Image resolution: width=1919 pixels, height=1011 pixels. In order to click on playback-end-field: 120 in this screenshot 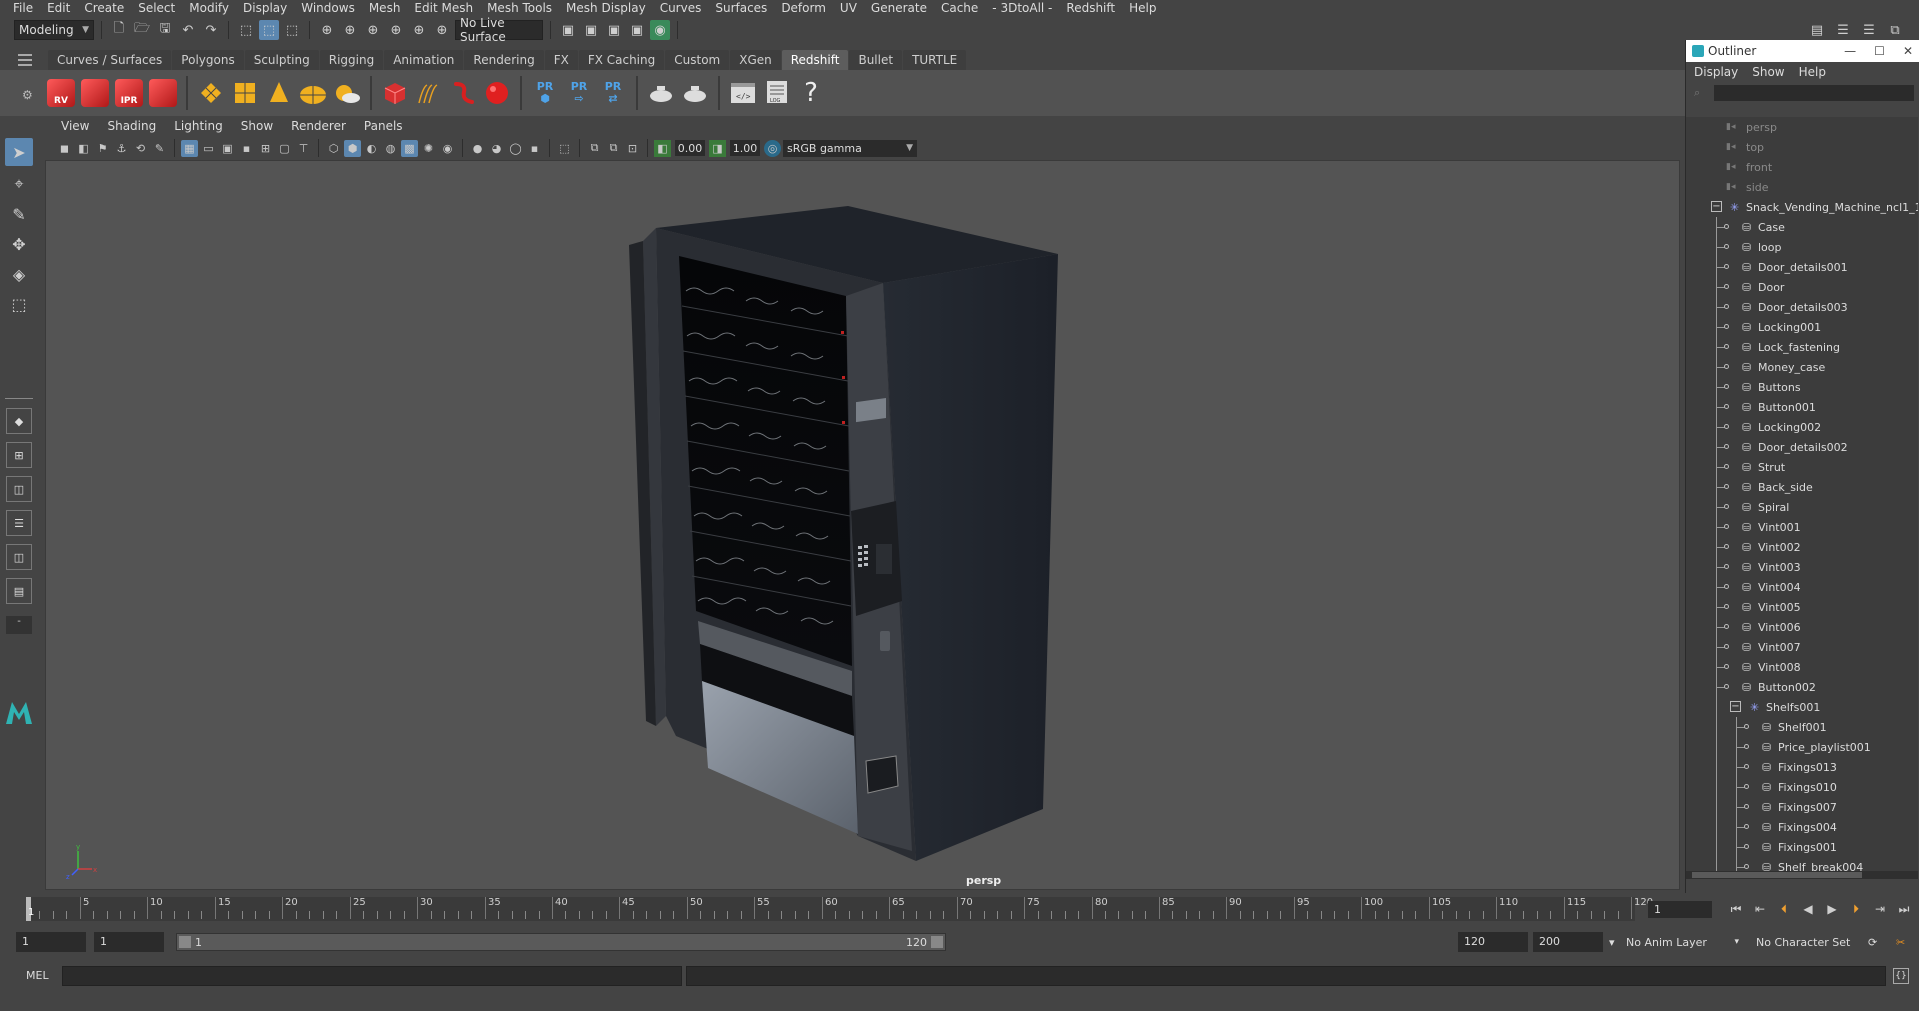, I will do `click(1493, 942)`.